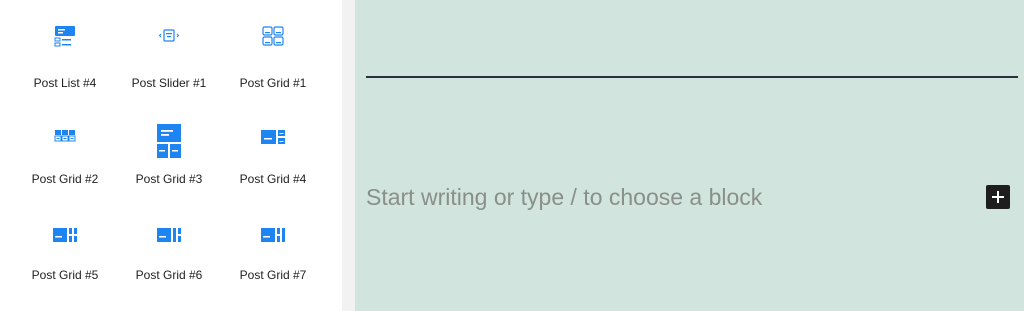  Describe the element at coordinates (65, 275) in the screenshot. I see `block-label: Post Grid #5` at that location.